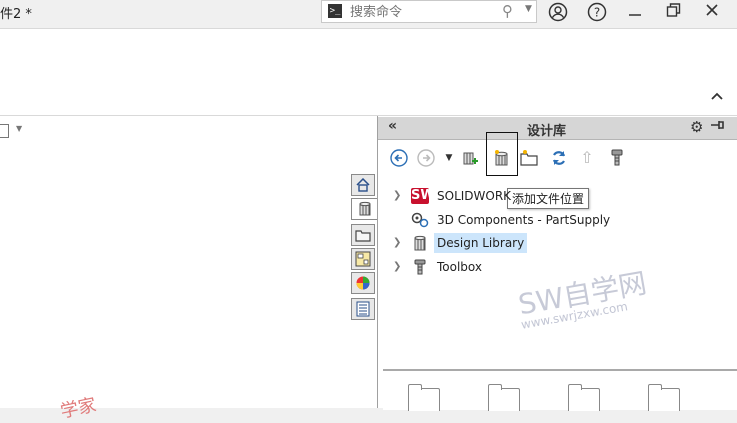  What do you see at coordinates (587, 158) in the screenshot?
I see `up-one-level-icon: ⇧` at bounding box center [587, 158].